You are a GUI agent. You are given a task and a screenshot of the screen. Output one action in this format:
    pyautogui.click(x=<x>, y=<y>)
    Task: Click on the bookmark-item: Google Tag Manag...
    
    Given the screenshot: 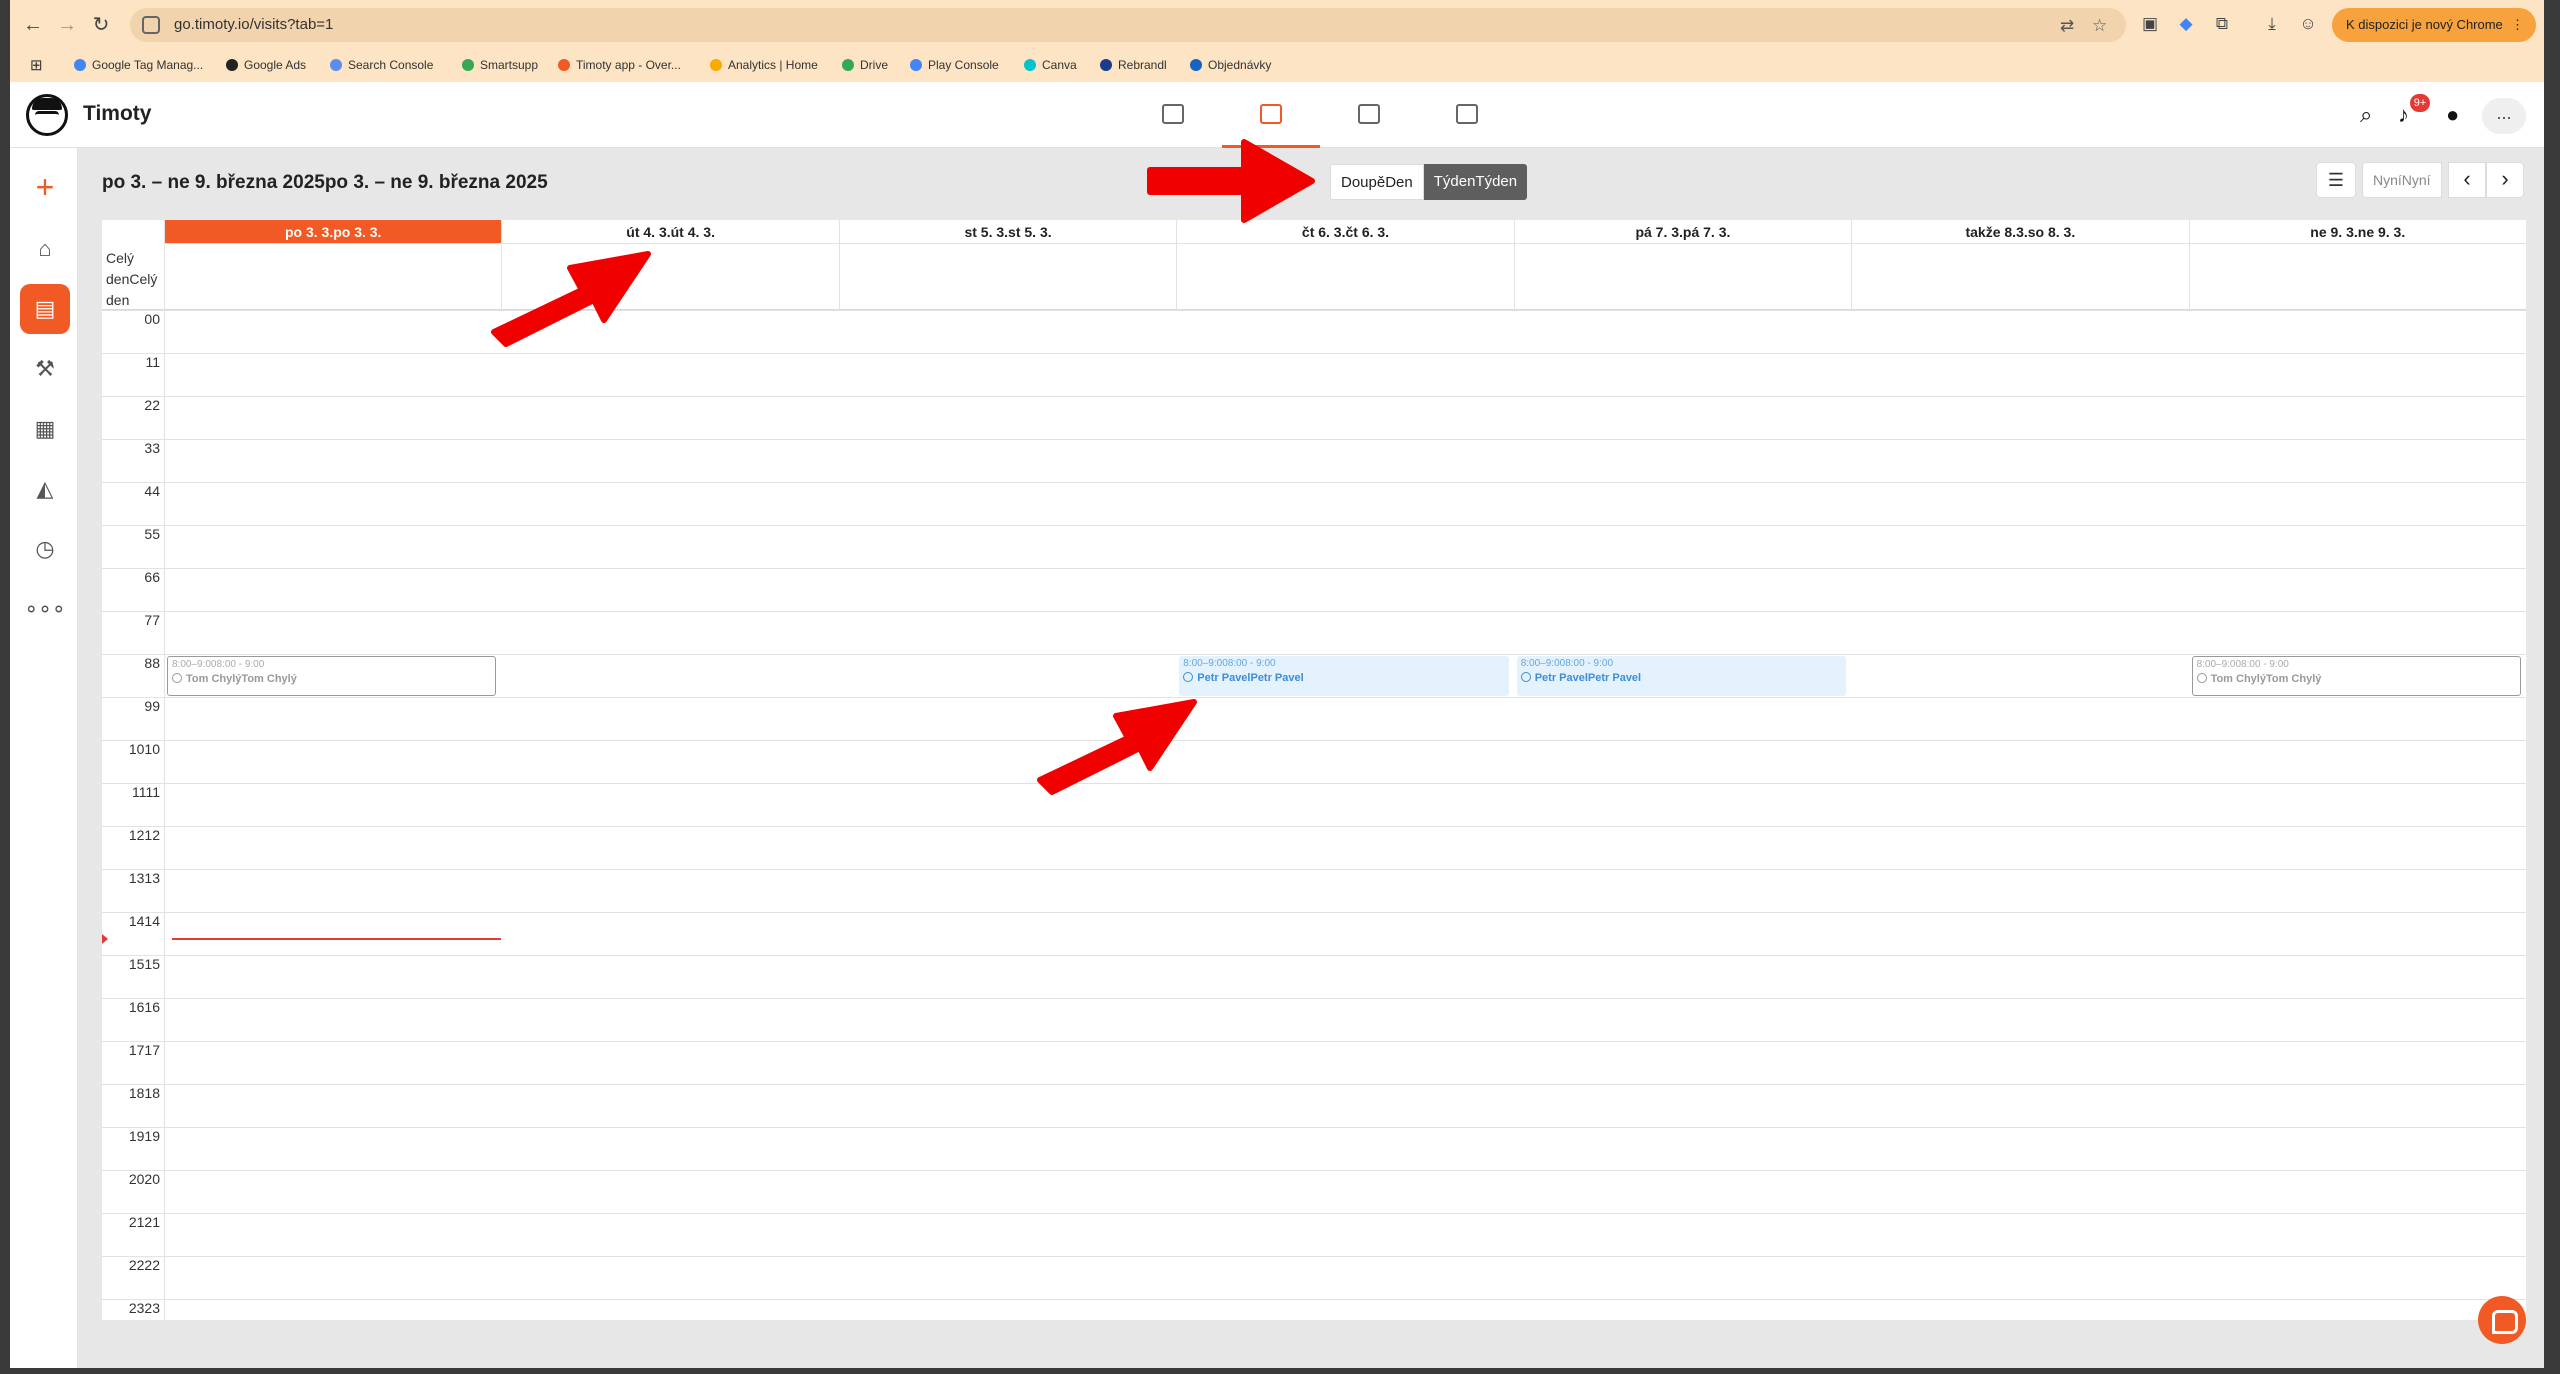 What is the action you would take?
    pyautogui.click(x=138, y=65)
    